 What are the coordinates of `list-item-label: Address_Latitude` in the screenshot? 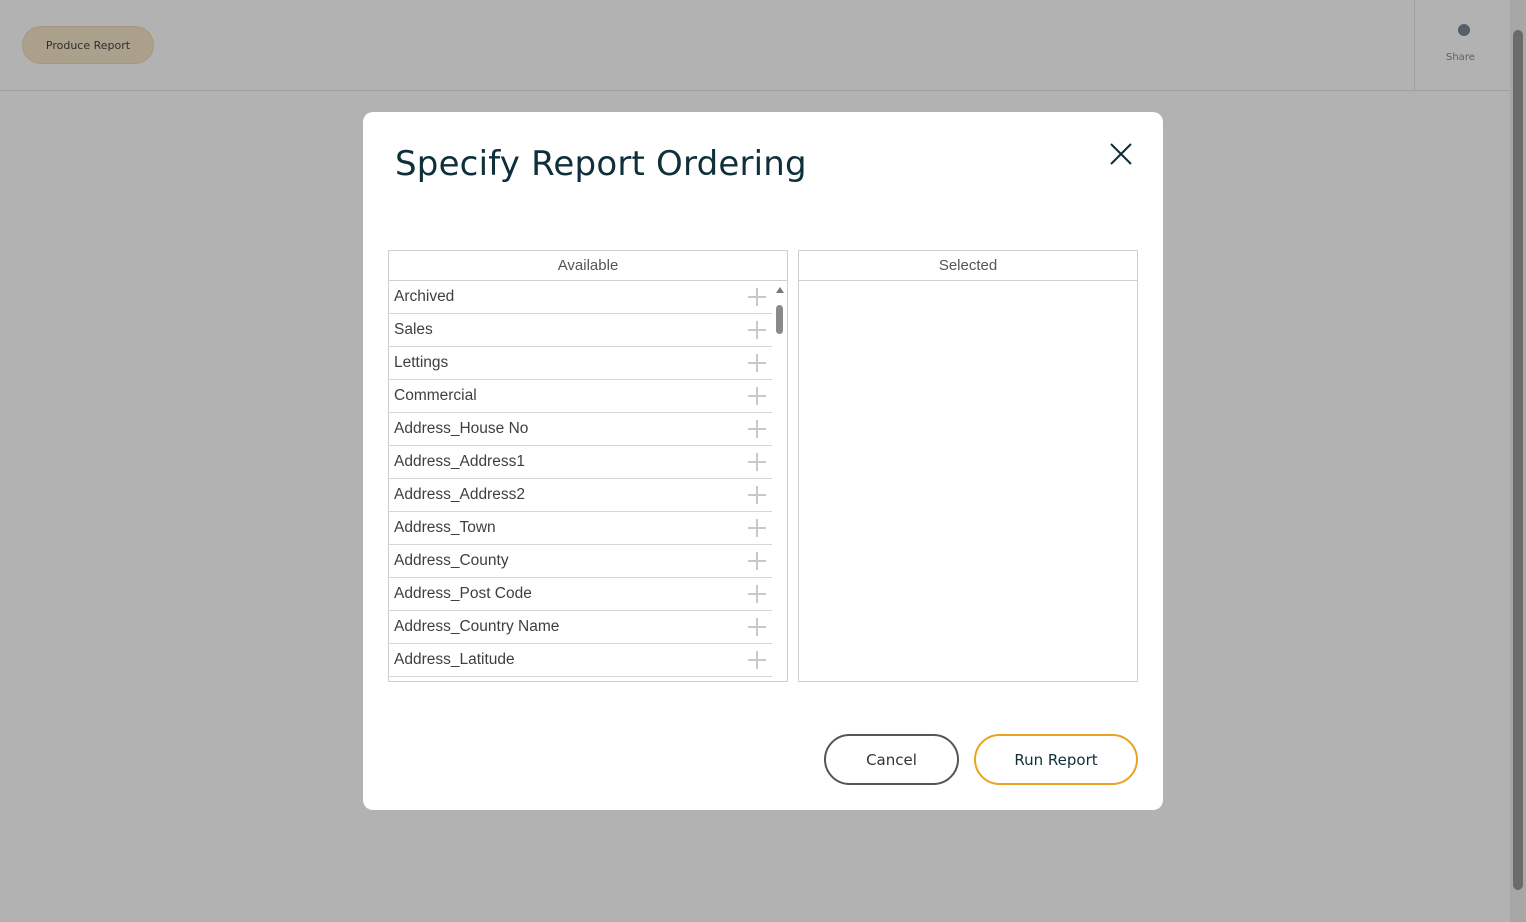 It's located at (454, 659).